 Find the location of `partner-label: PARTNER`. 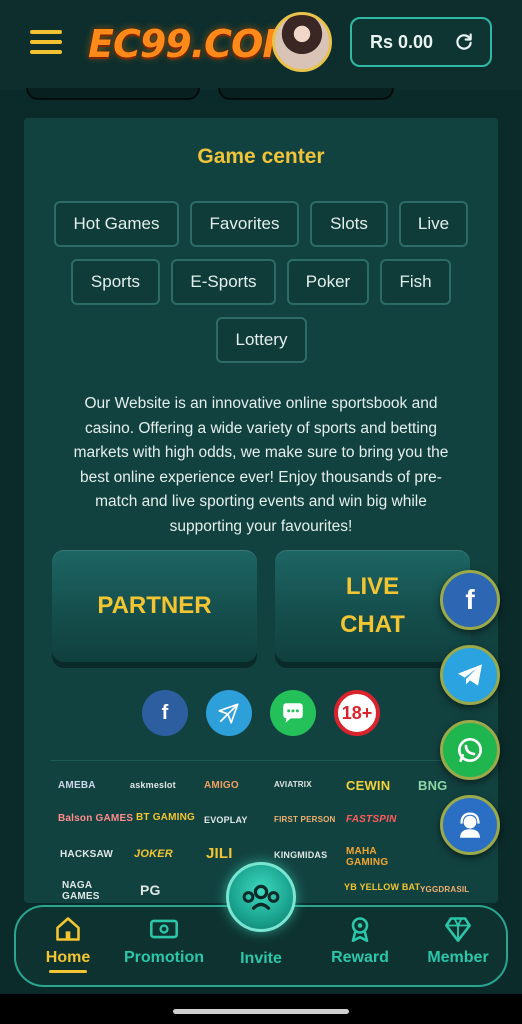

partner-label: PARTNER is located at coordinates (154, 605).